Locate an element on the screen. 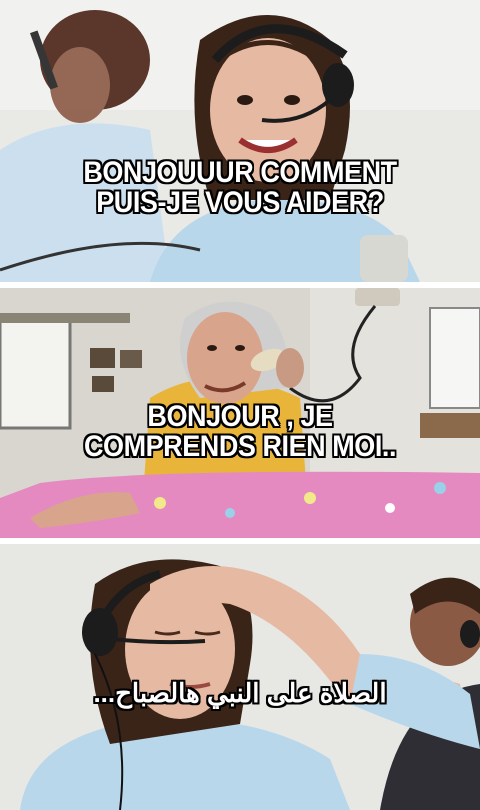 Image resolution: width=480 pixels, height=810 pixels. panel-2-caption: BONJOUR , JE COMPRENDS RIEN MOI.. is located at coordinates (240, 431).